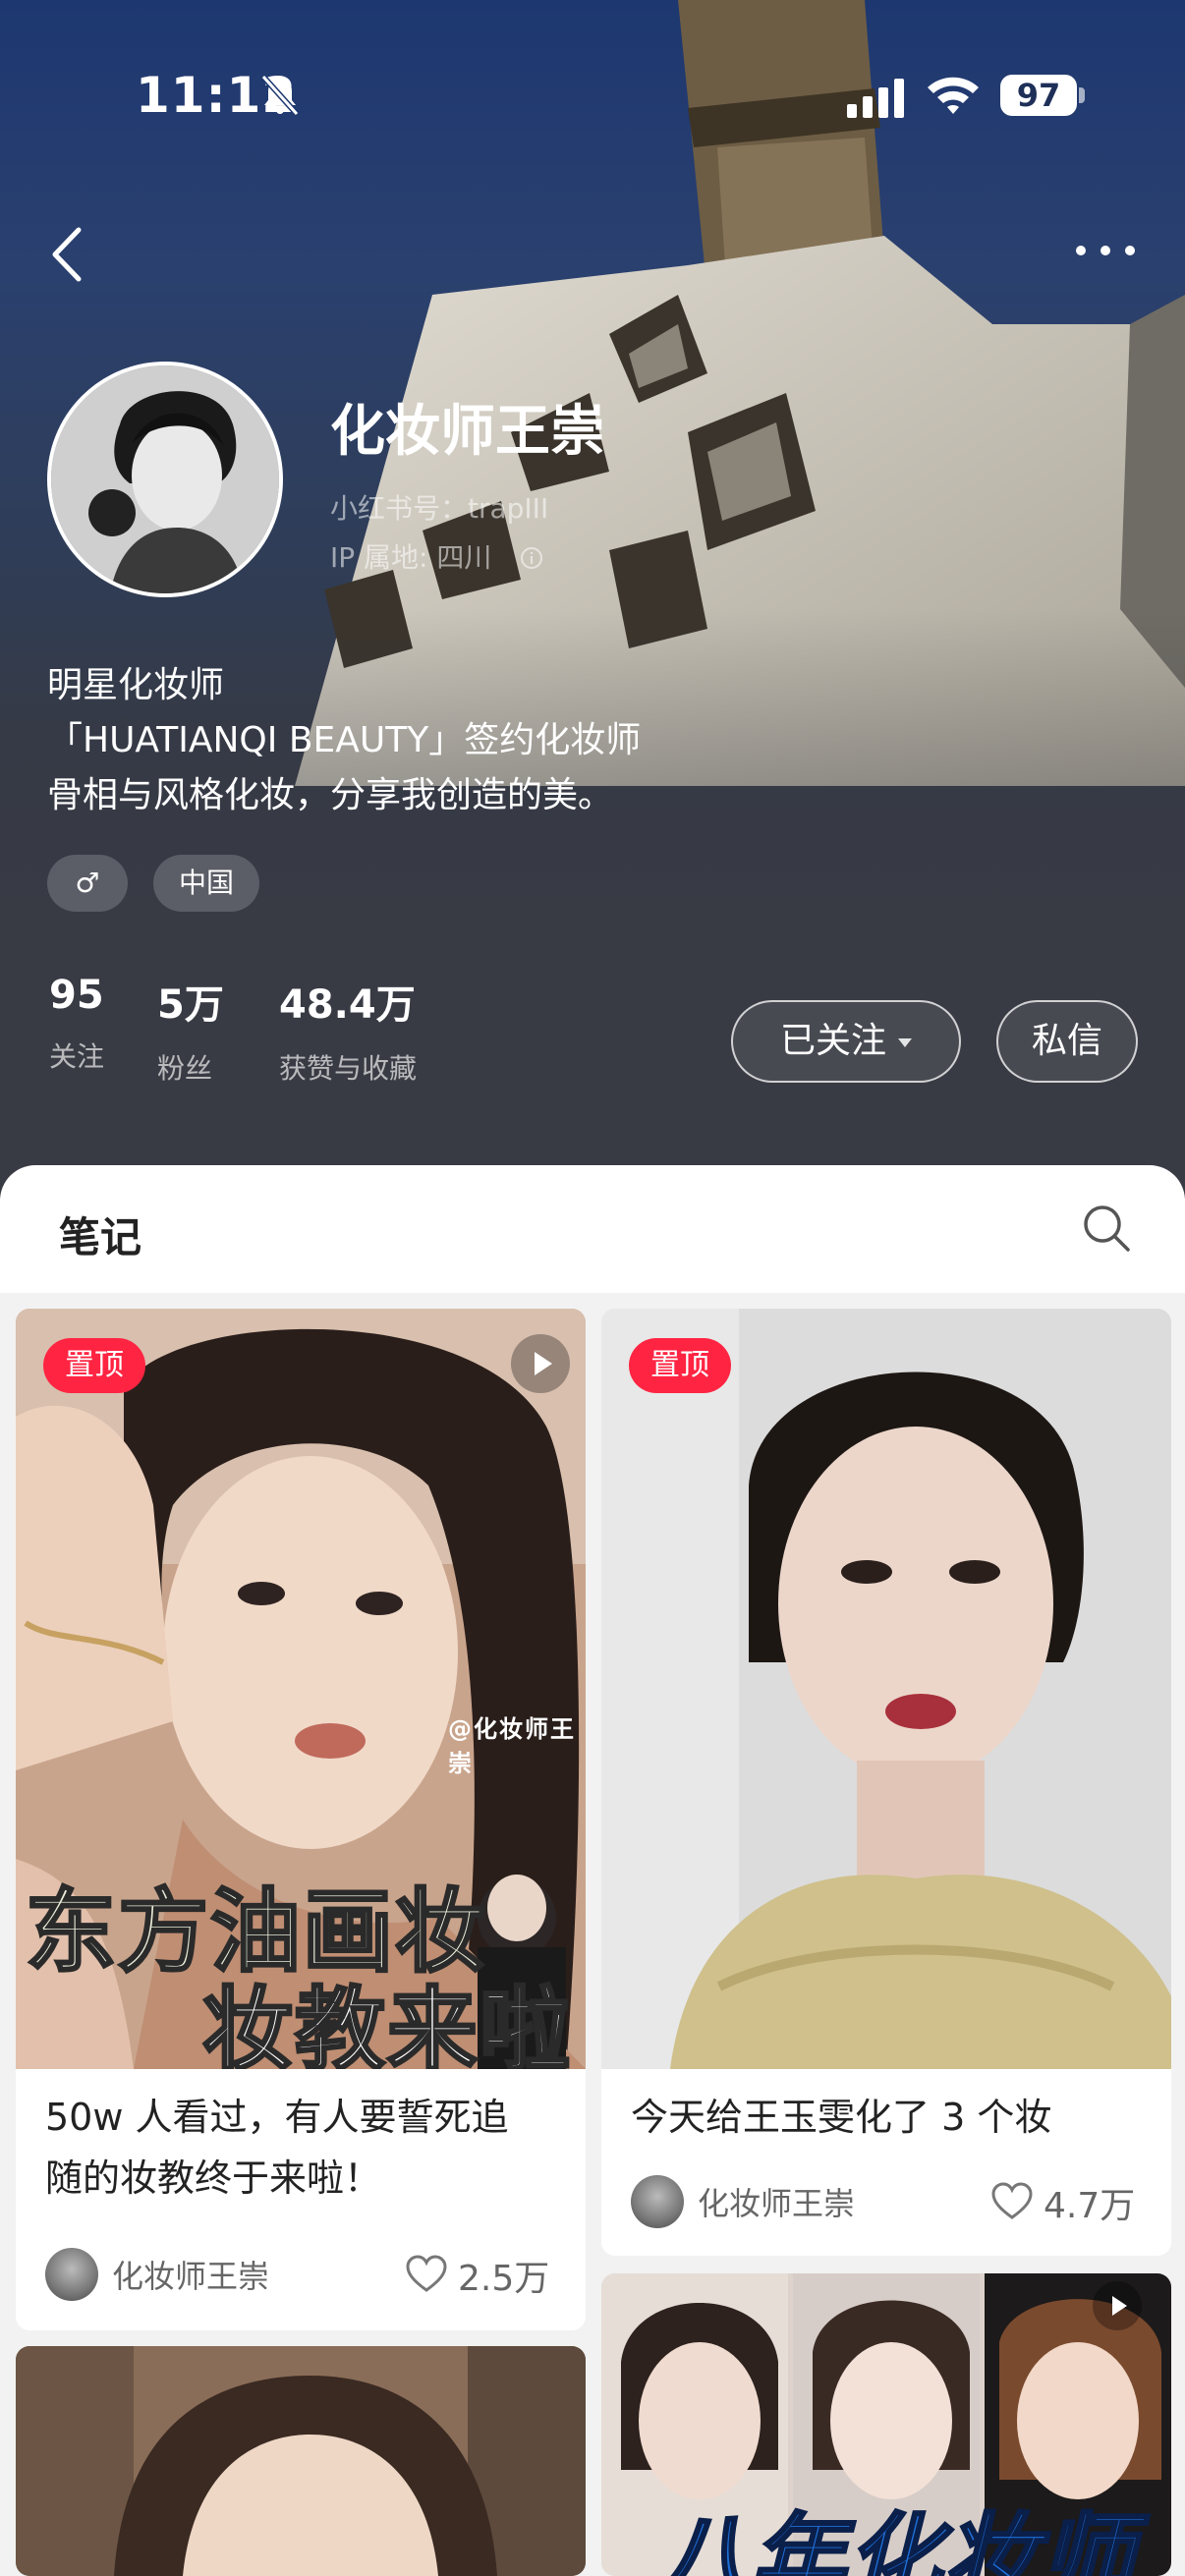 The width and height of the screenshot is (1185, 2576). What do you see at coordinates (277, 2148) in the screenshot?
I see `note-title: 50w 人看过，有人要誓死追 随的妆教终于来啦！` at bounding box center [277, 2148].